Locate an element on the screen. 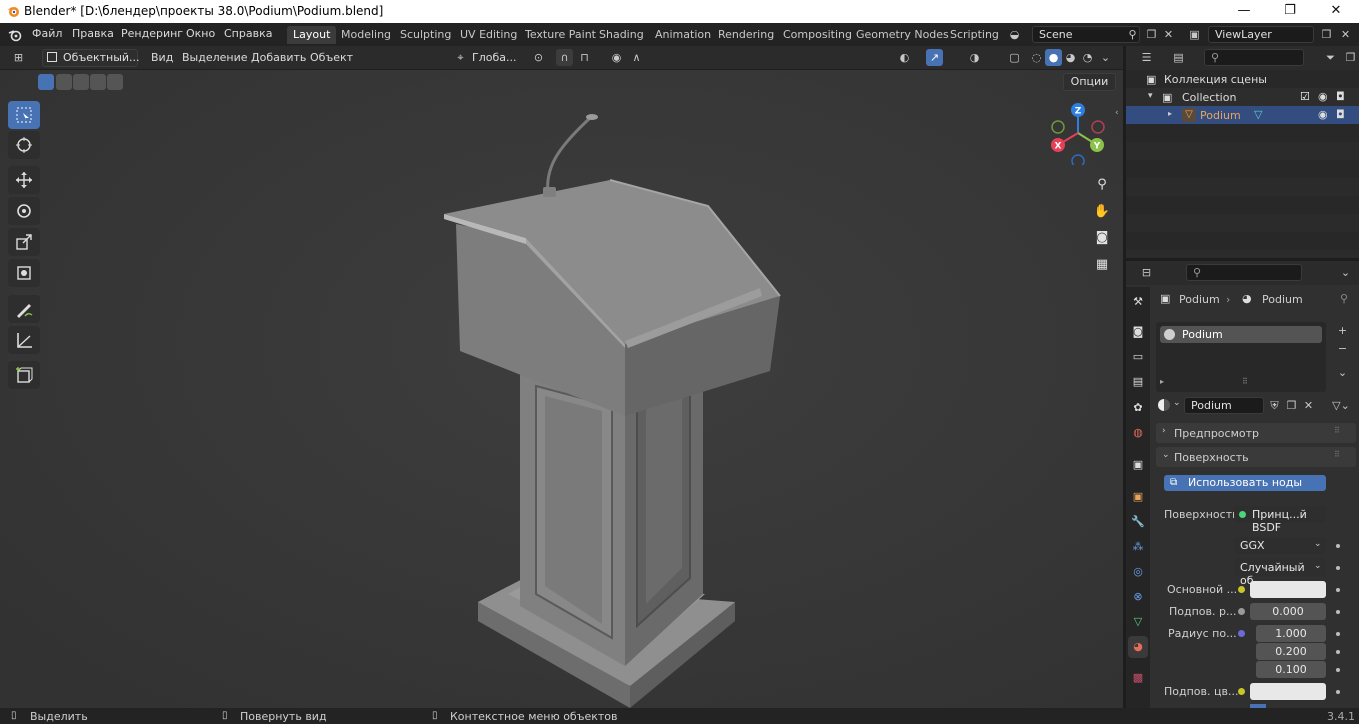 The height and width of the screenshot is (724, 1359). tab-shading: Shading is located at coordinates (621, 35).